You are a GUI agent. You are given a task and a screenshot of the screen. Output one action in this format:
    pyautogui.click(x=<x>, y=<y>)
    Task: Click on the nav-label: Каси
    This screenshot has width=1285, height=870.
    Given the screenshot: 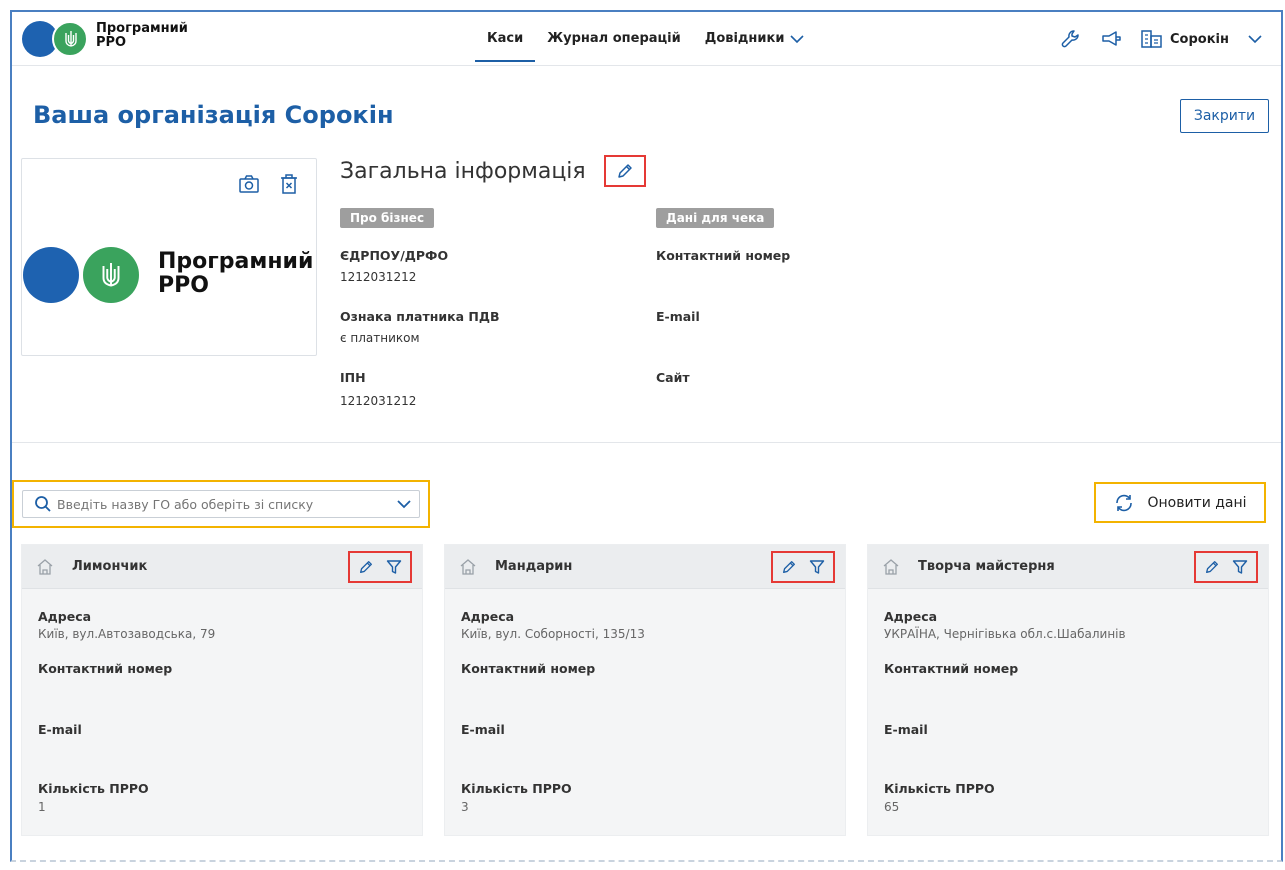 What is the action you would take?
    pyautogui.click(x=505, y=38)
    